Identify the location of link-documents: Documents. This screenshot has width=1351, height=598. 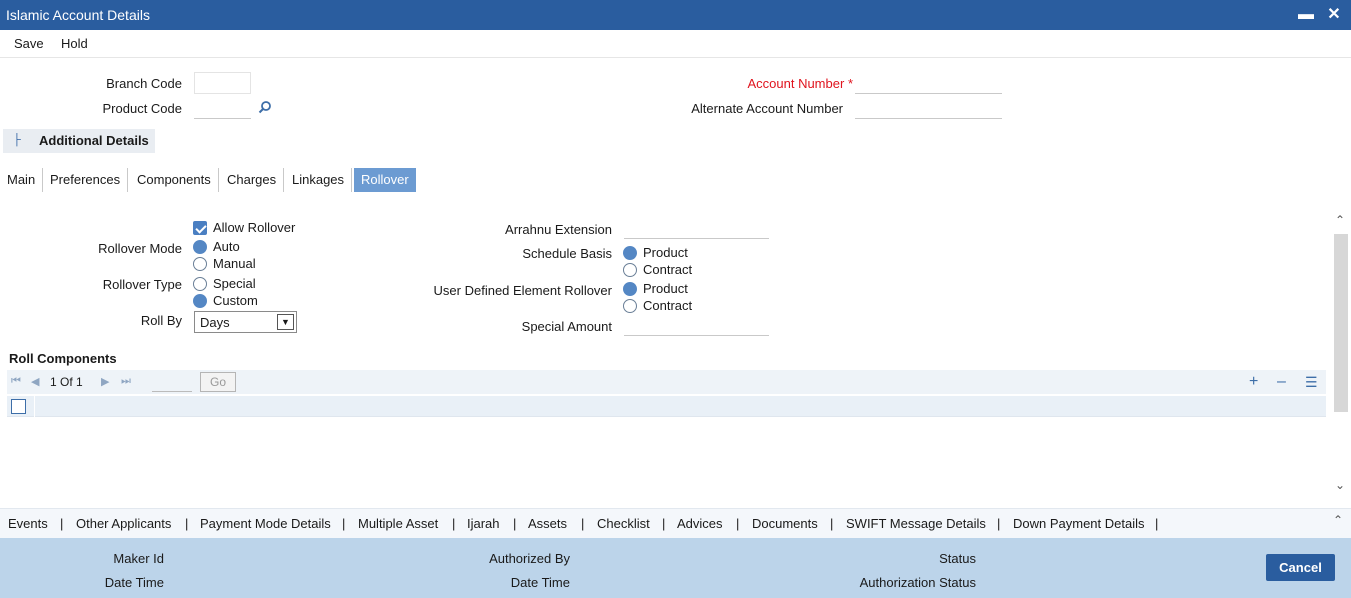
(785, 523).